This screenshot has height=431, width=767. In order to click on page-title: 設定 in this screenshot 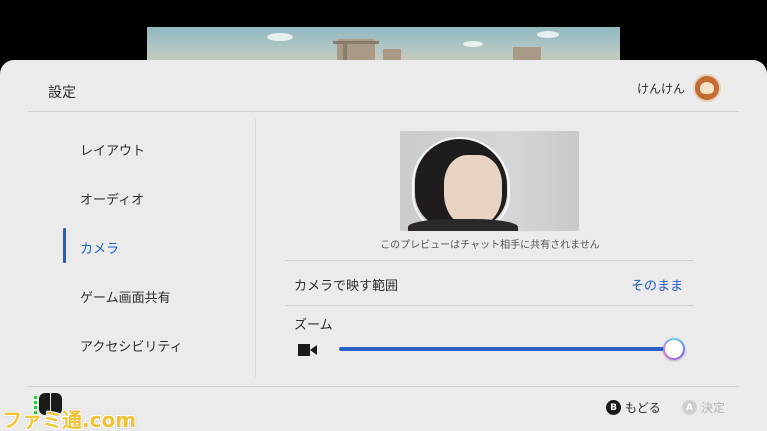, I will do `click(62, 93)`.